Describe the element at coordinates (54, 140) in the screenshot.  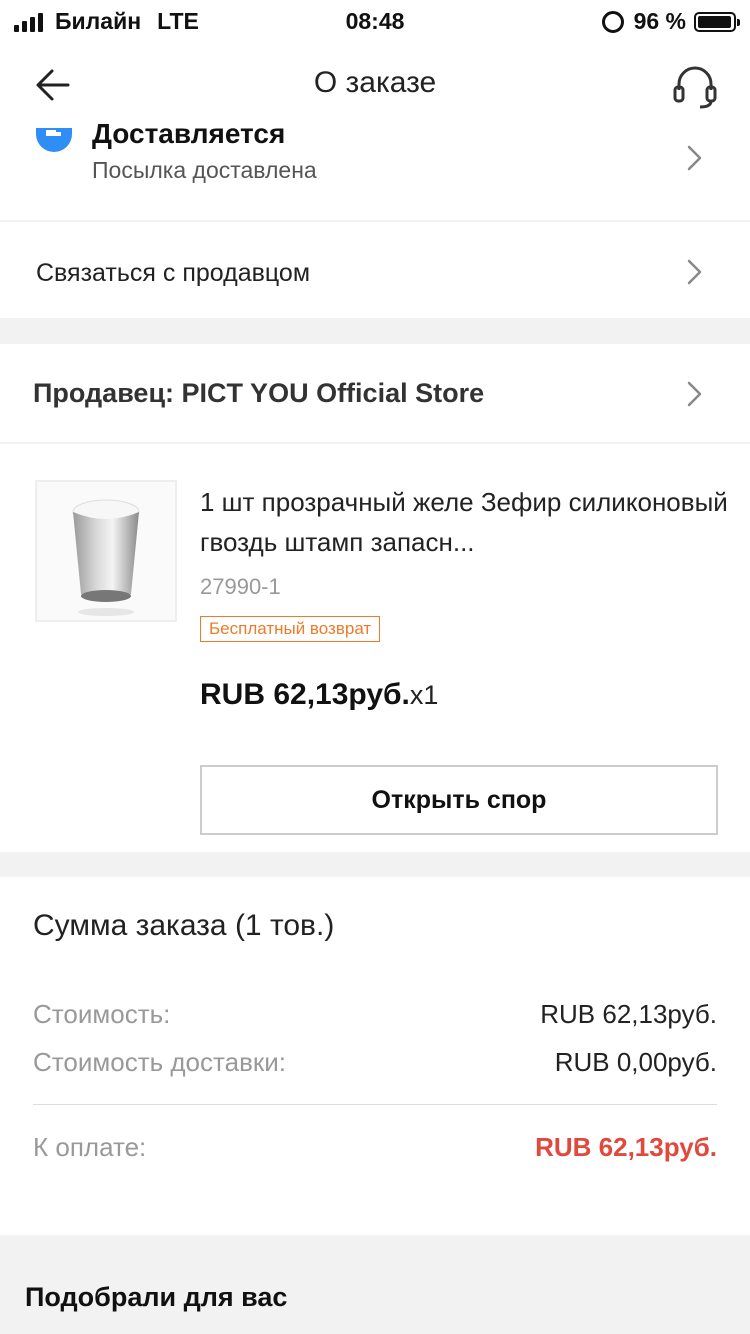
I see `truck-icon` at that location.